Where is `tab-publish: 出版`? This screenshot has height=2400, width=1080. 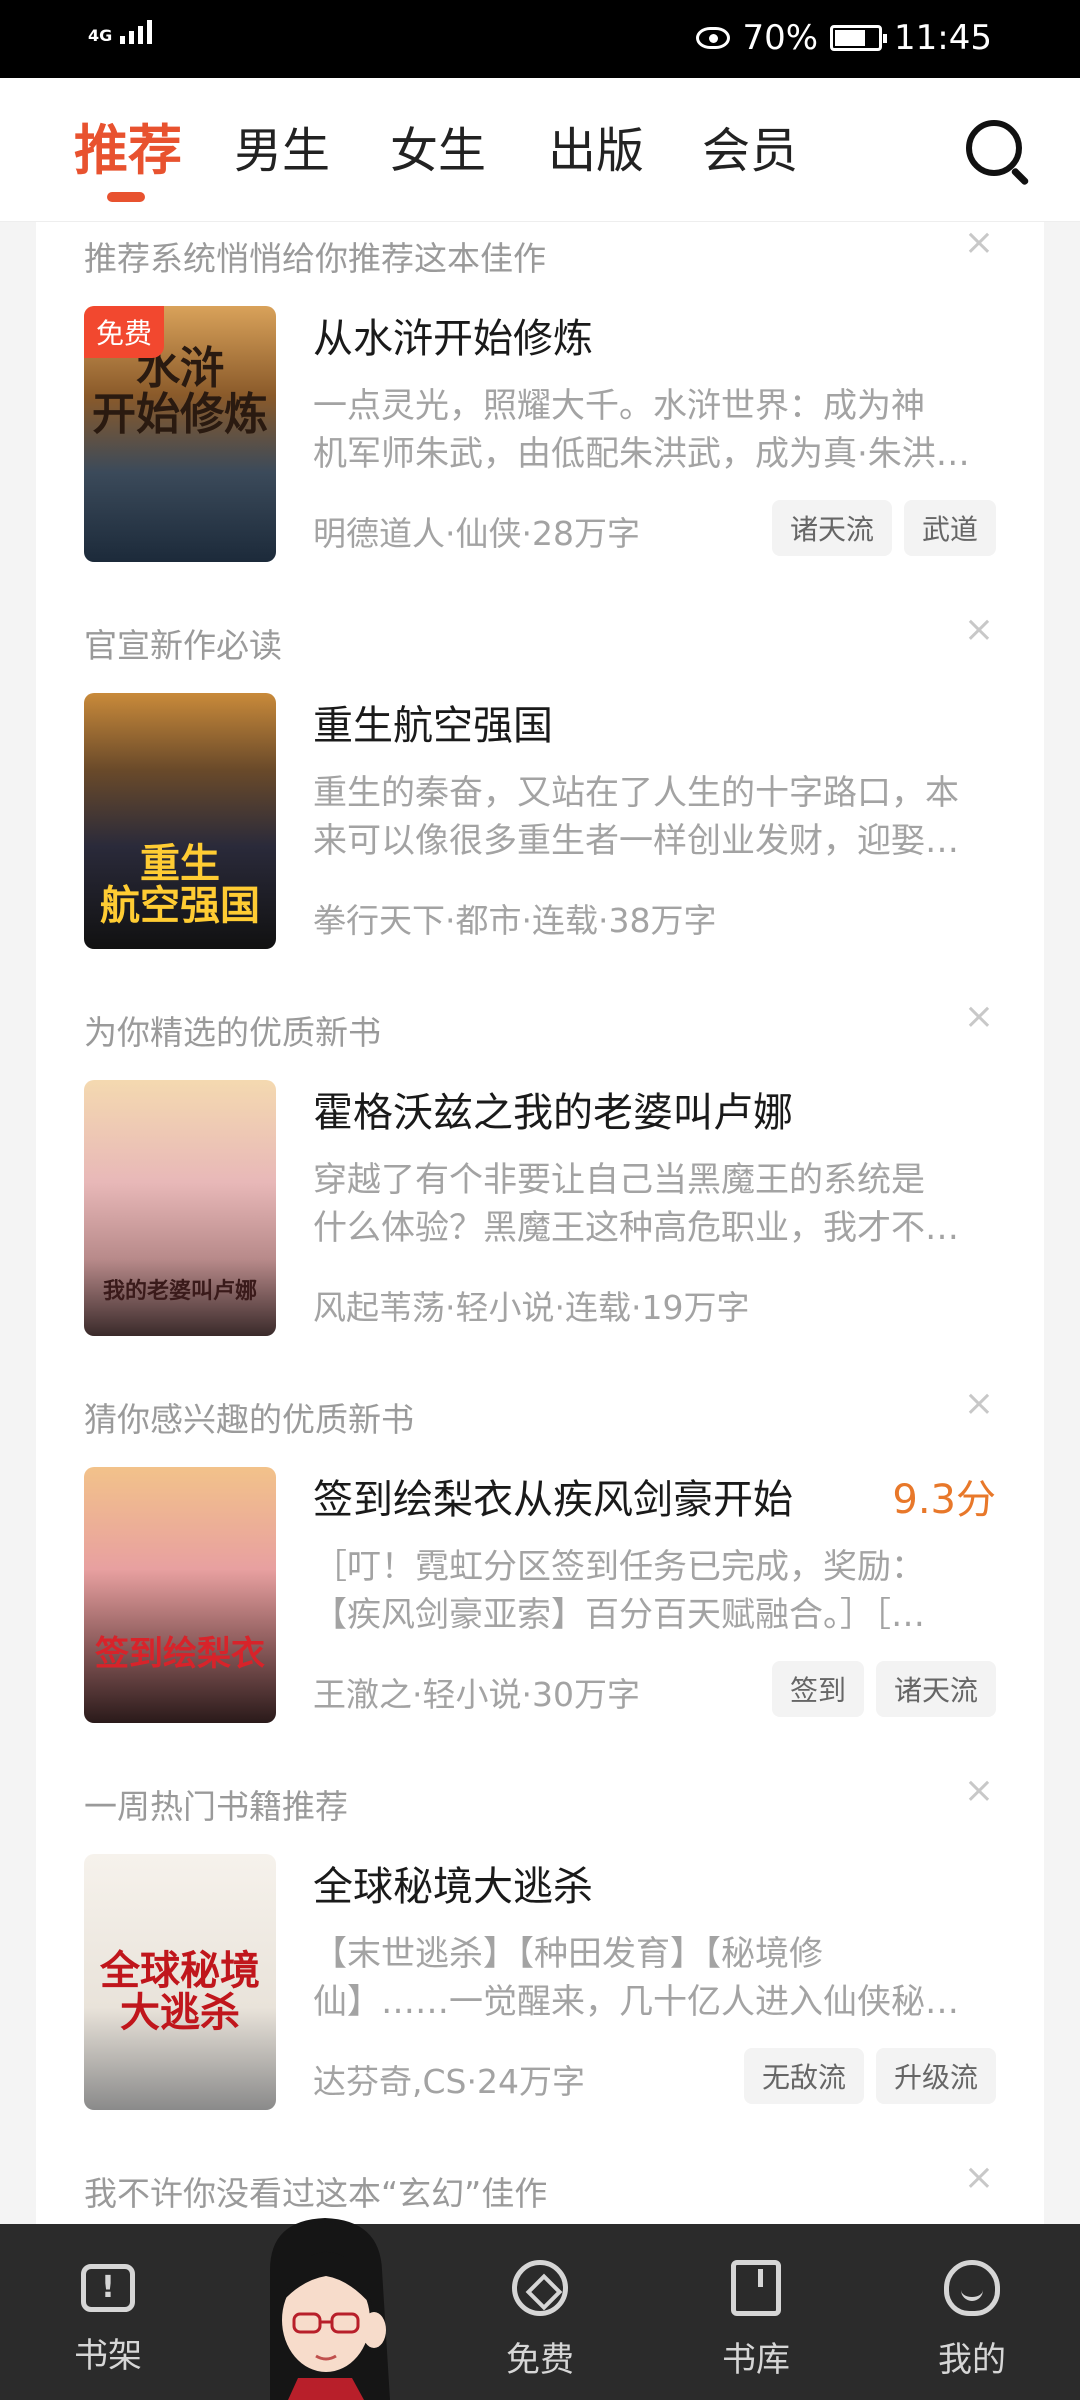
tab-publish: 出版 is located at coordinates (596, 151).